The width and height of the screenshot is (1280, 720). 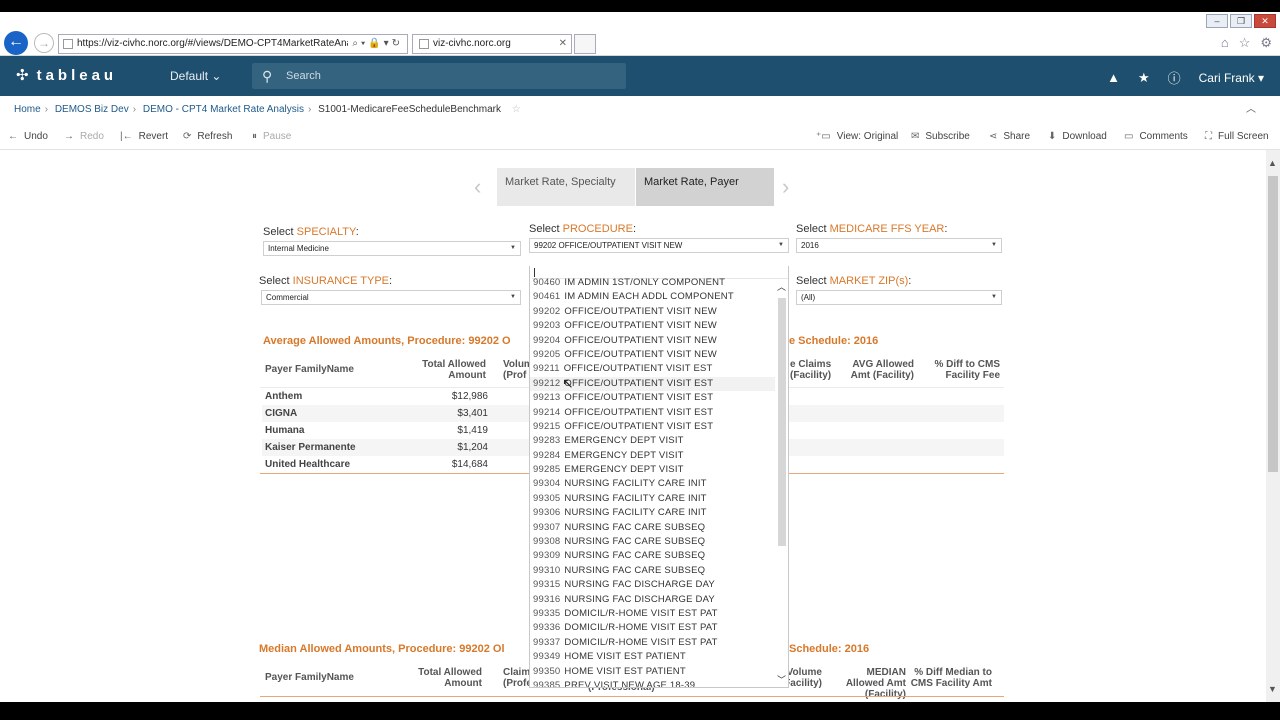 What do you see at coordinates (782, 422) in the screenshot?
I see `scroll-thumb` at bounding box center [782, 422].